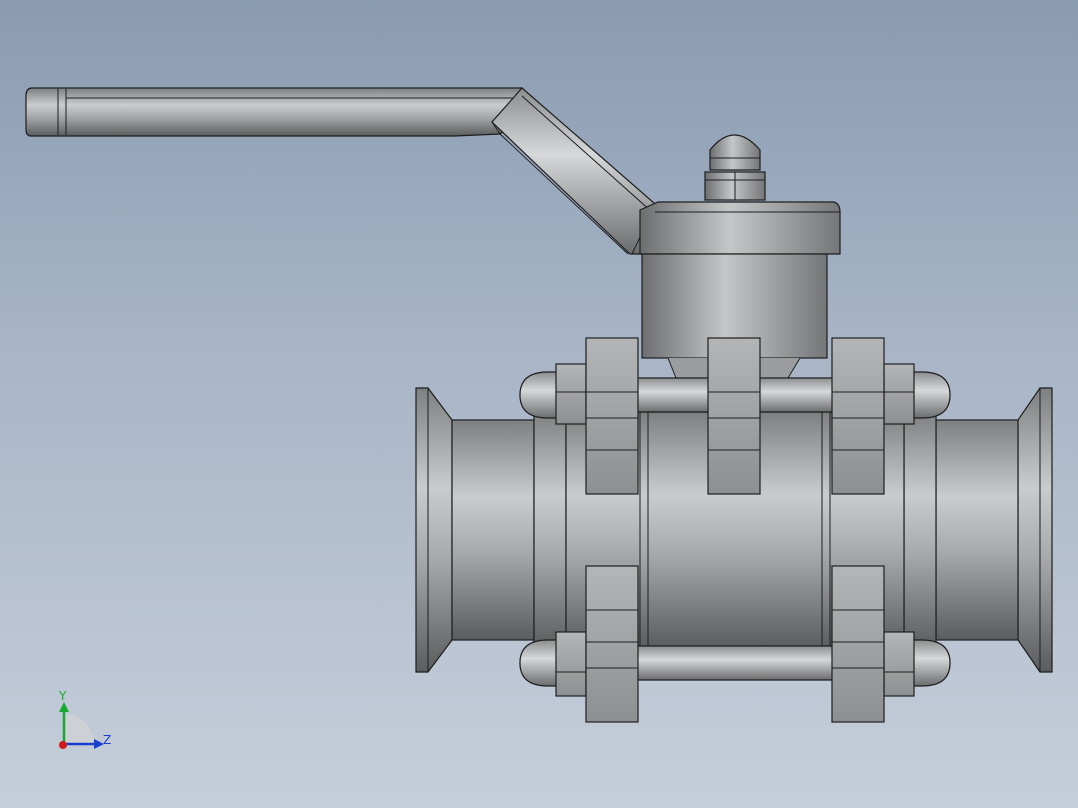  I want to click on upper-bolt-nut-right, so click(858, 416).